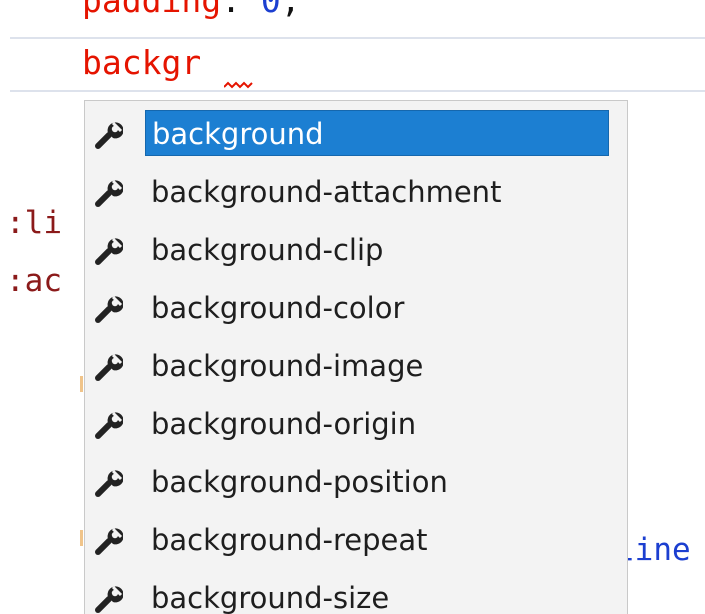 This screenshot has height=614, width=705. What do you see at coordinates (238, 85) in the screenshot?
I see `error-squiggle-icon` at bounding box center [238, 85].